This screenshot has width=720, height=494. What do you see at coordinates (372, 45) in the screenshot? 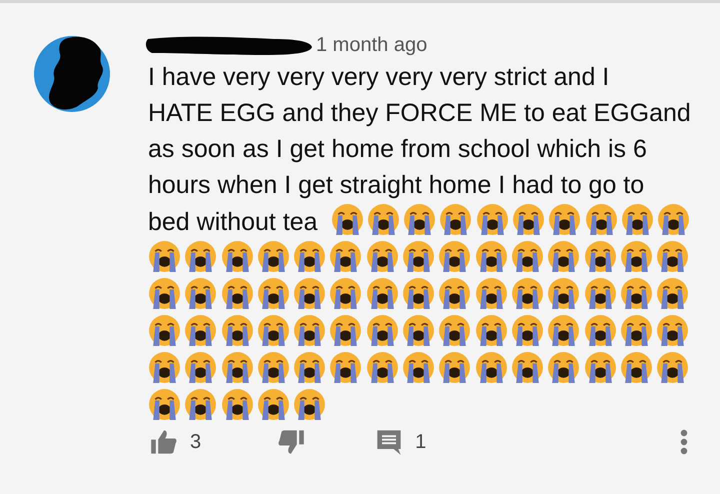
I see `comment-time: 1 month ago` at bounding box center [372, 45].